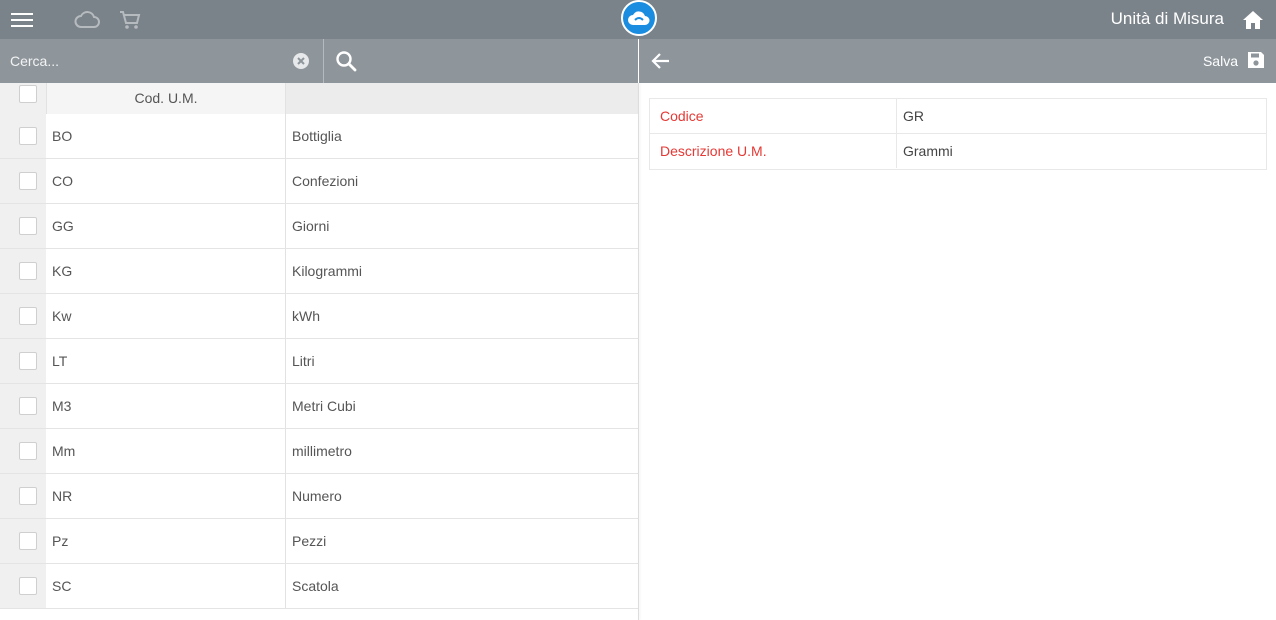  Describe the element at coordinates (325, 181) in the screenshot. I see `cell-description: Confezioni` at that location.